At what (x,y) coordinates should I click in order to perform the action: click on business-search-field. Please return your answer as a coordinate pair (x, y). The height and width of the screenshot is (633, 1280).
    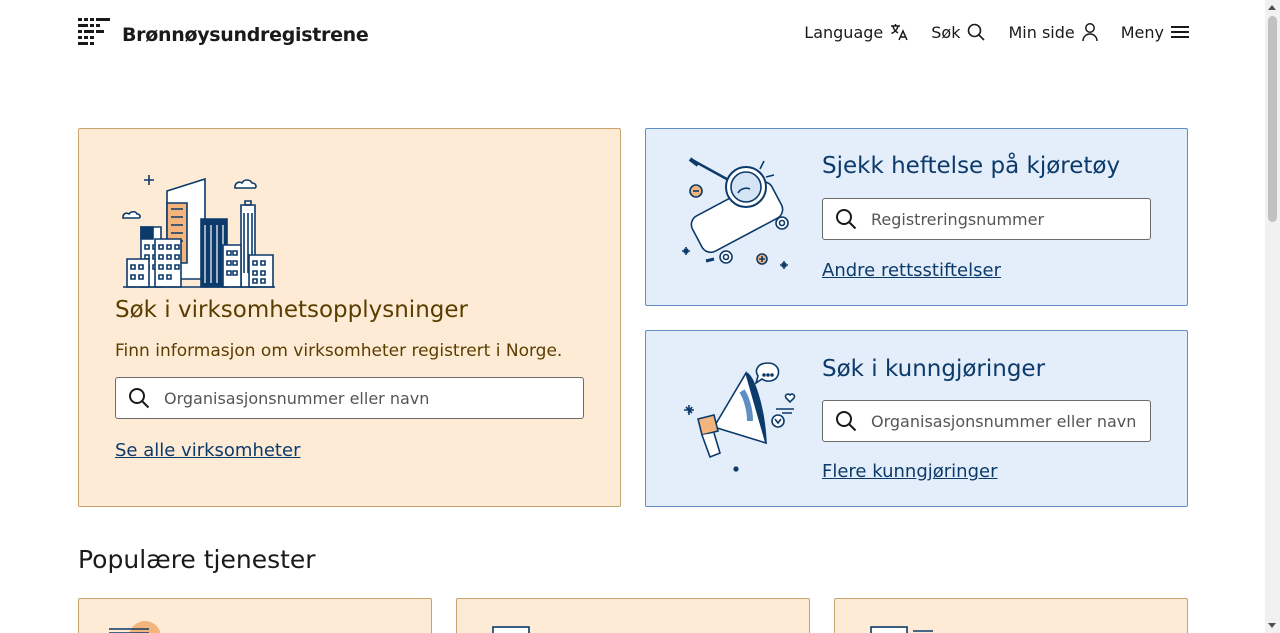
    Looking at the image, I should click on (349, 398).